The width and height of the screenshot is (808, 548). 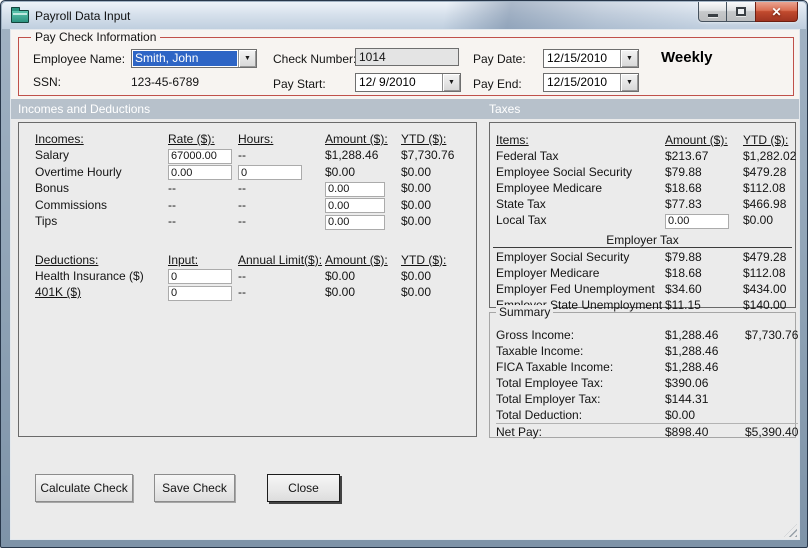 I want to click on column-header: Items:, so click(x=512, y=140).